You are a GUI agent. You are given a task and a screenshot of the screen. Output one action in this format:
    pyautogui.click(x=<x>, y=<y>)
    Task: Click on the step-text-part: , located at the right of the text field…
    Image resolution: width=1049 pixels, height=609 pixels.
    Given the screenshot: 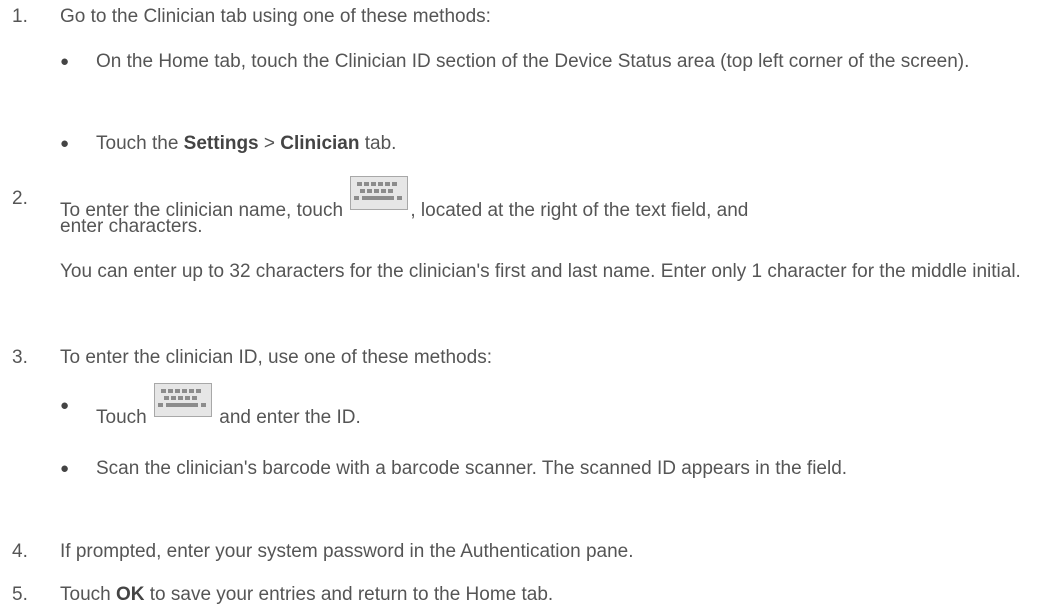 What is the action you would take?
    pyautogui.click(x=579, y=210)
    